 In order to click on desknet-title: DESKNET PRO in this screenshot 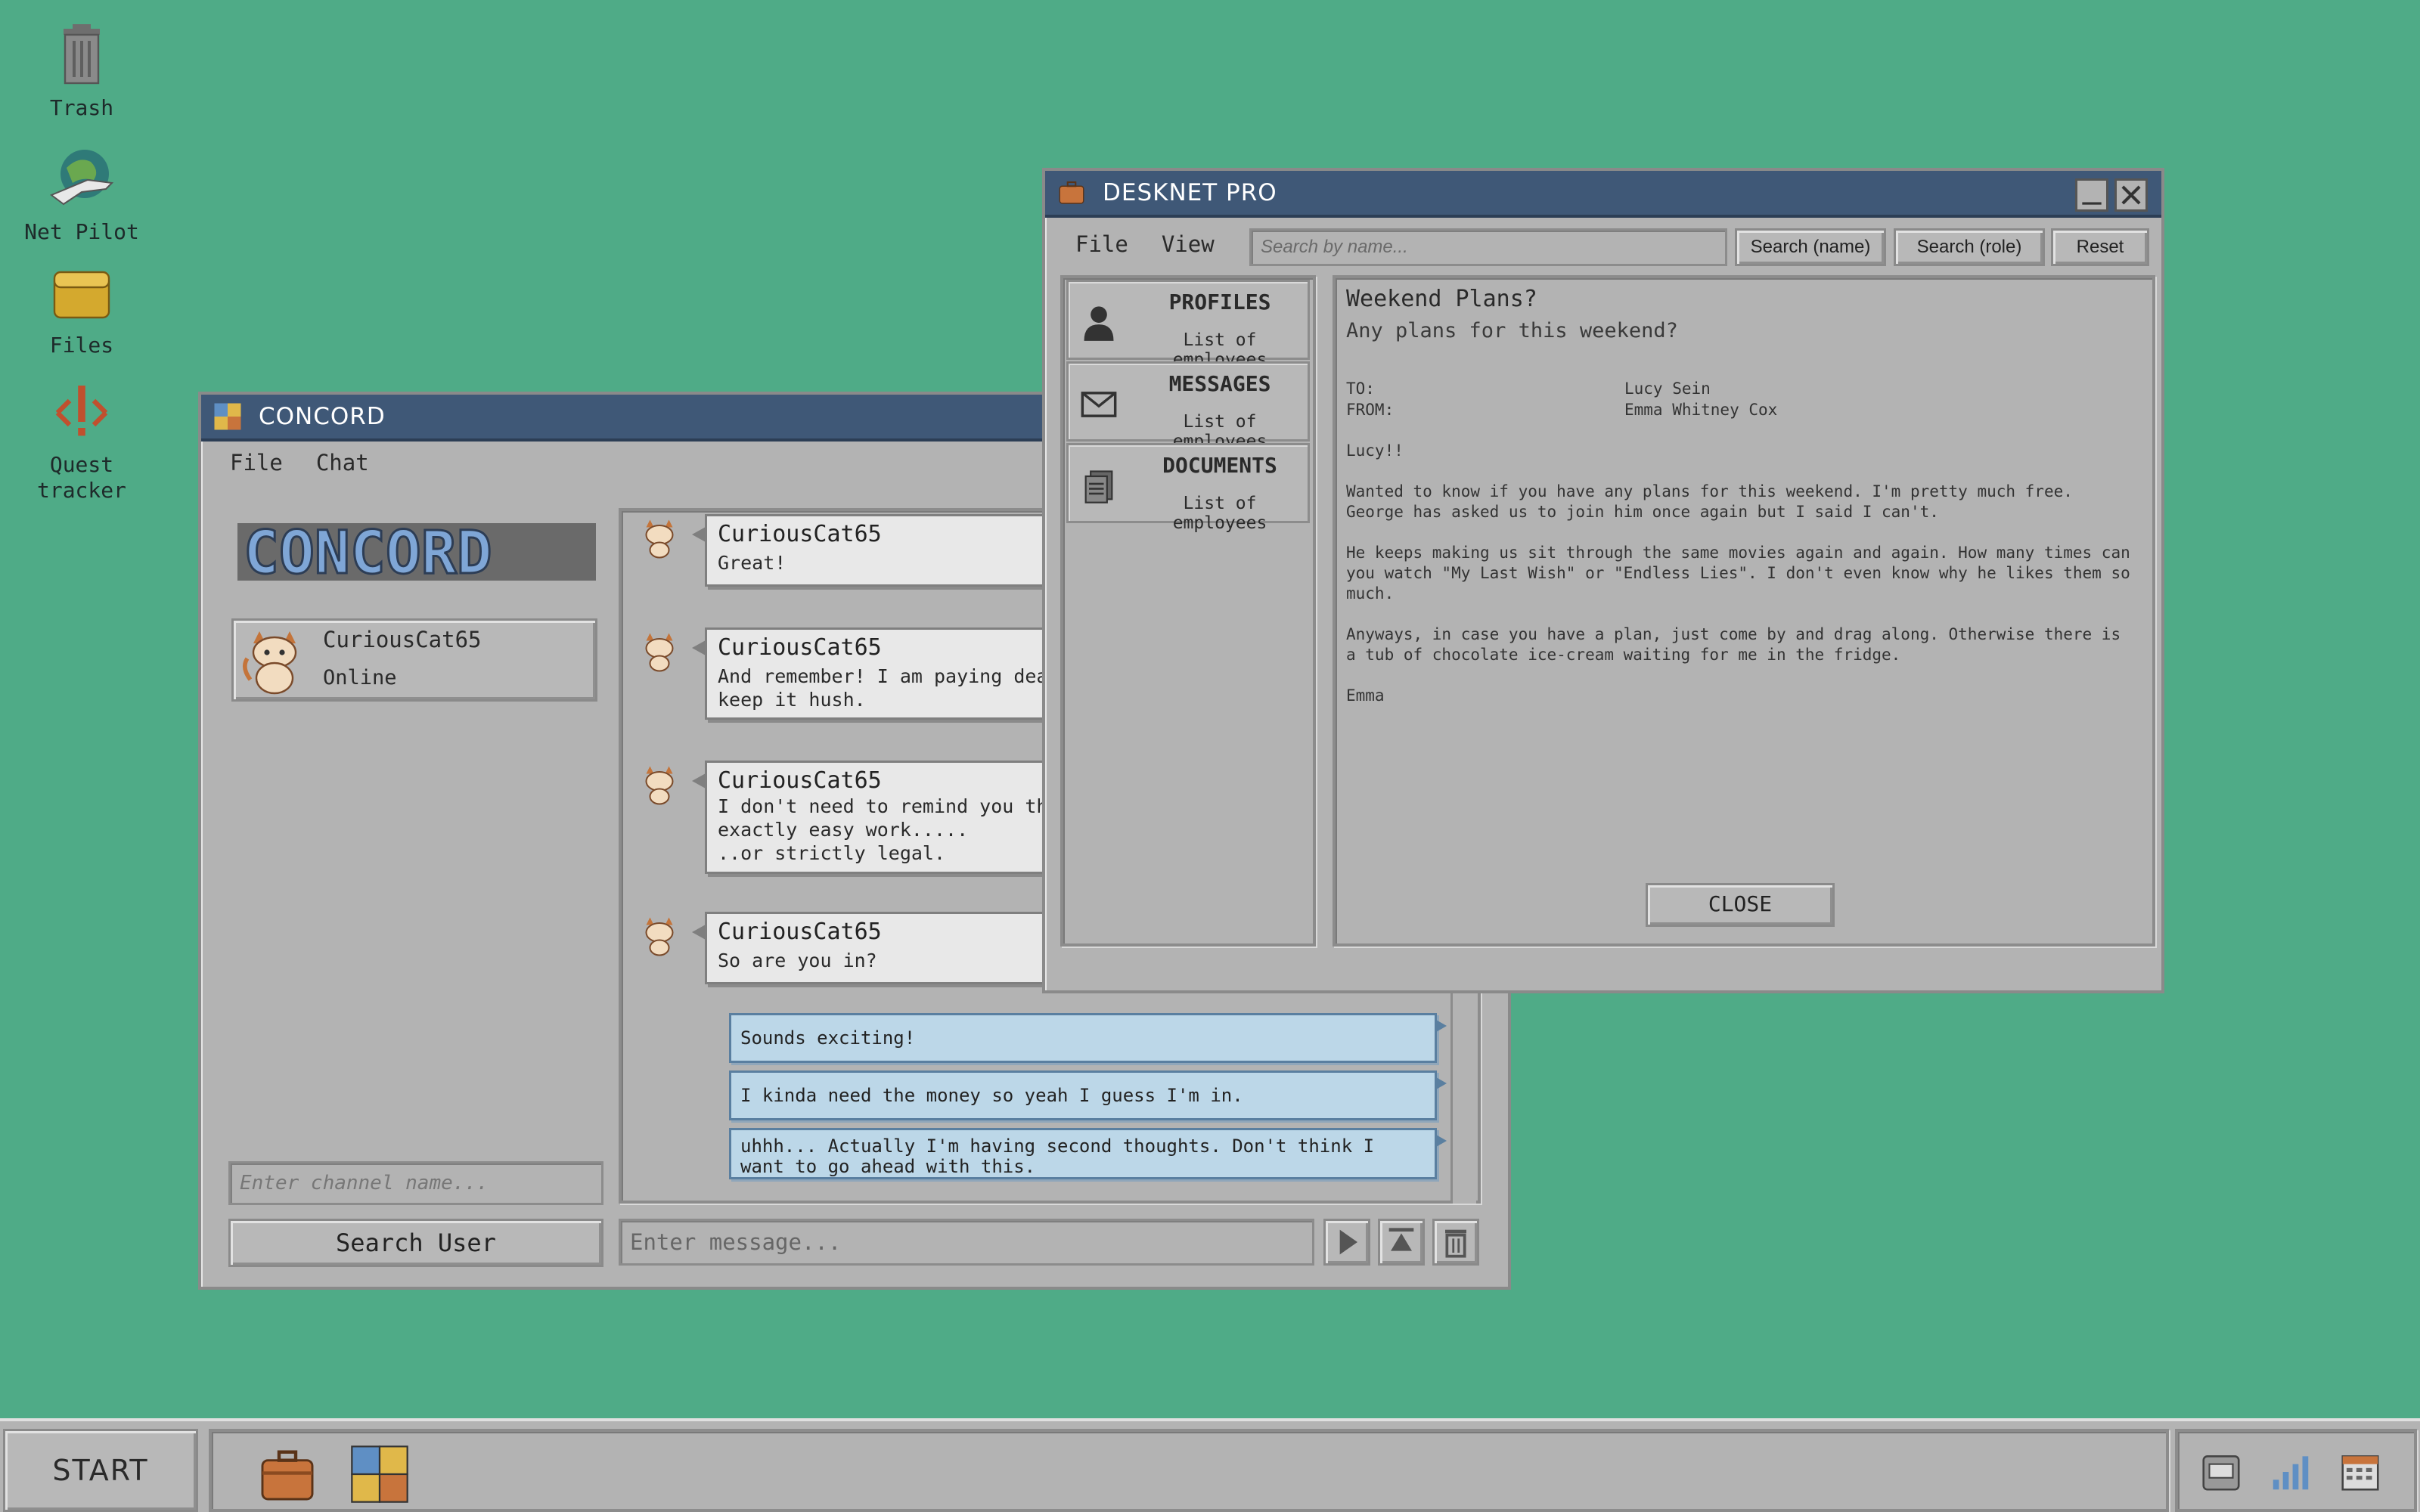, I will do `click(1190, 193)`.